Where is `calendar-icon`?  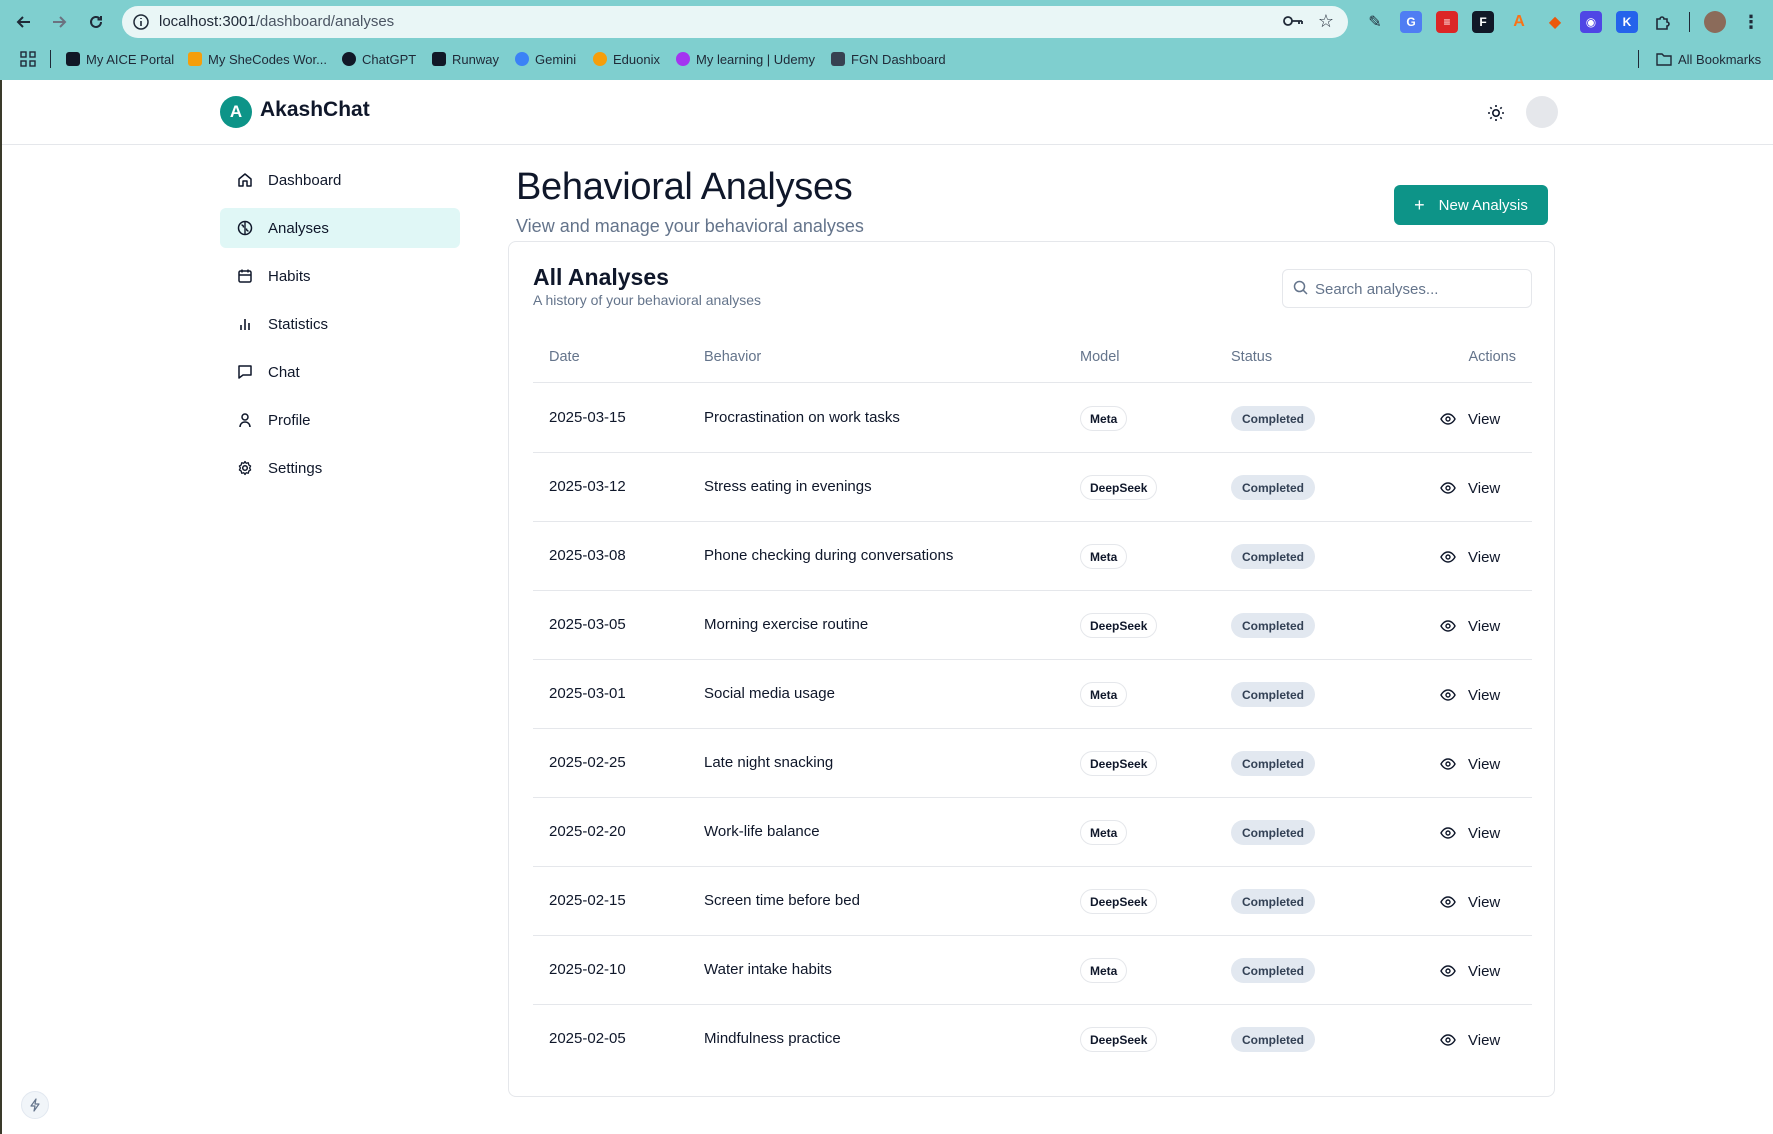
calendar-icon is located at coordinates (245, 276).